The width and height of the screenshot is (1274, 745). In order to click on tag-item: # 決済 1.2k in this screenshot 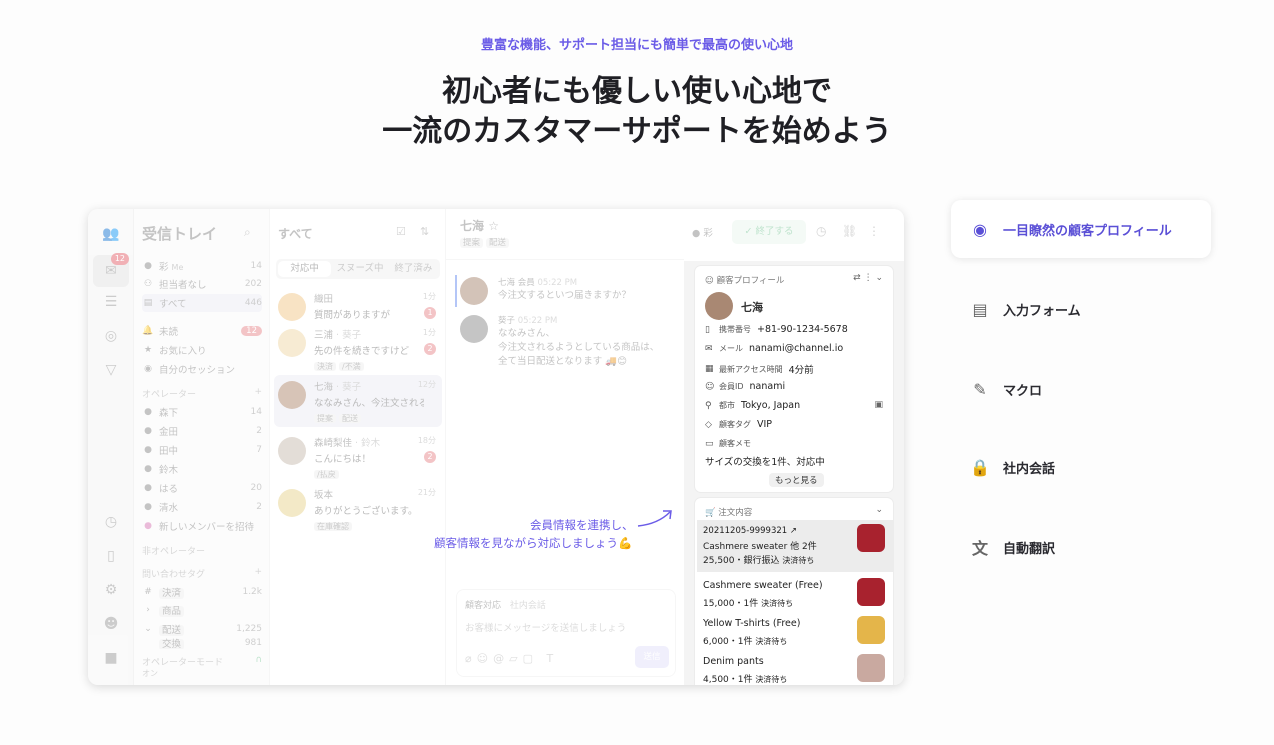, I will do `click(202, 592)`.